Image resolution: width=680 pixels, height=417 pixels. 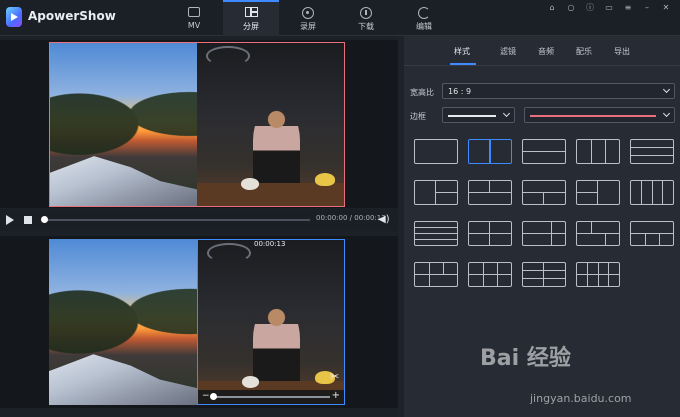 I want to click on cooking-clip, so click(x=270, y=124).